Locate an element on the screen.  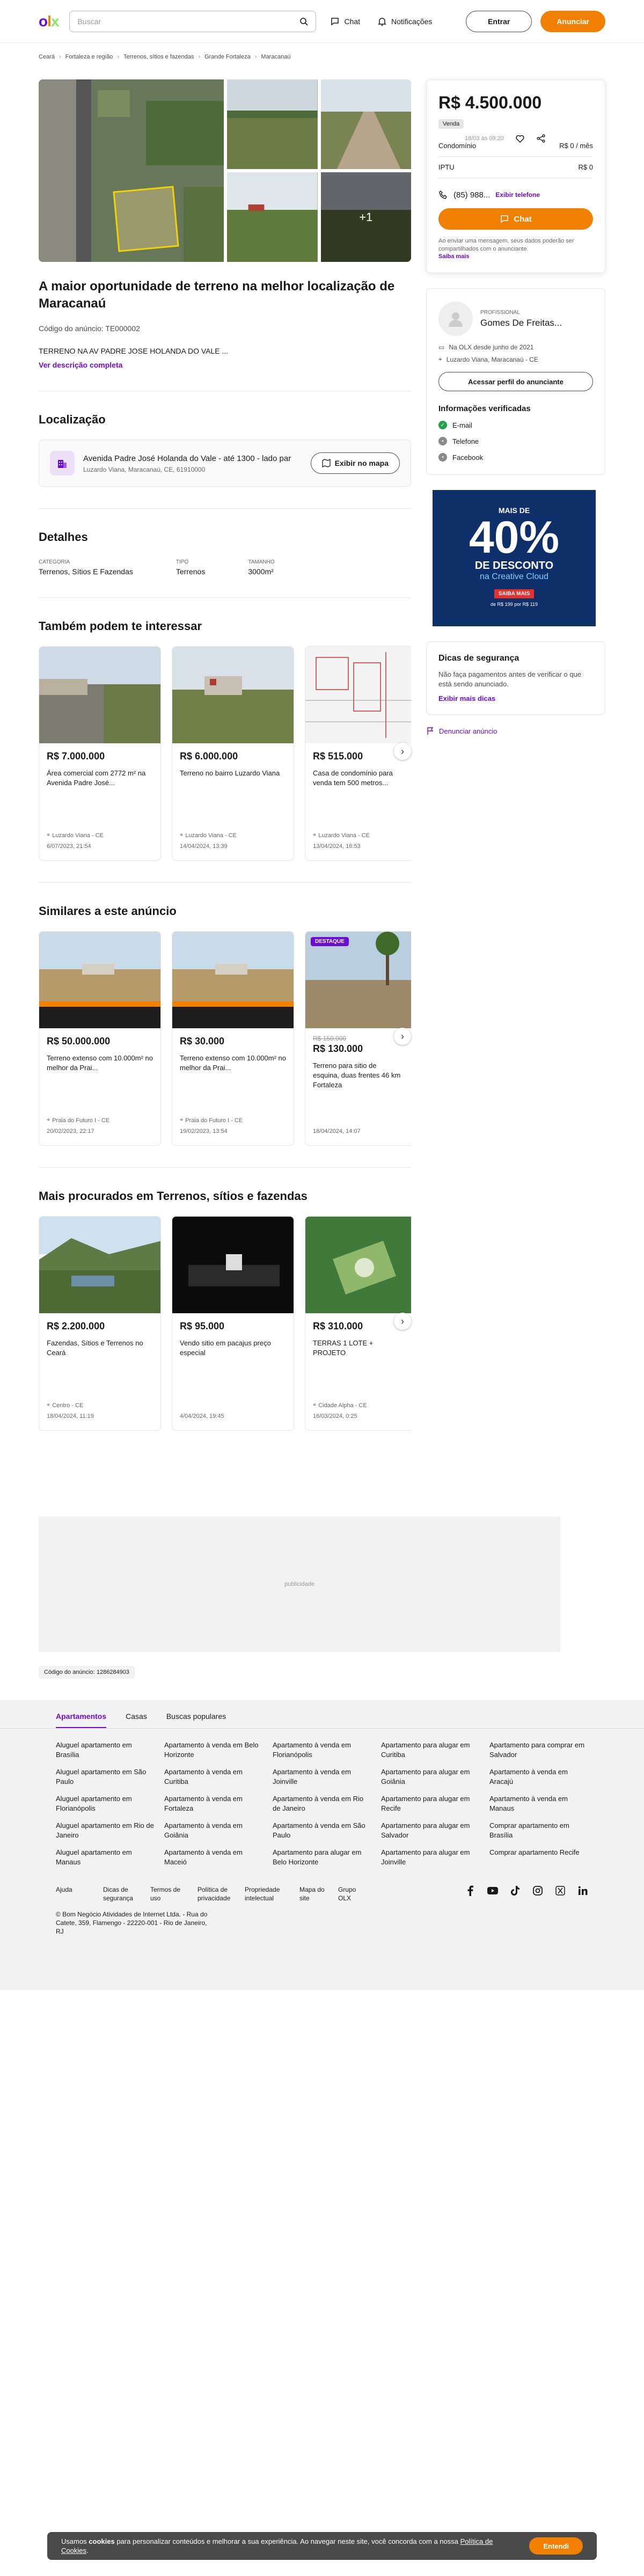
footer-link: Apartamento à venda em Goiânia is located at coordinates (213, 1830).